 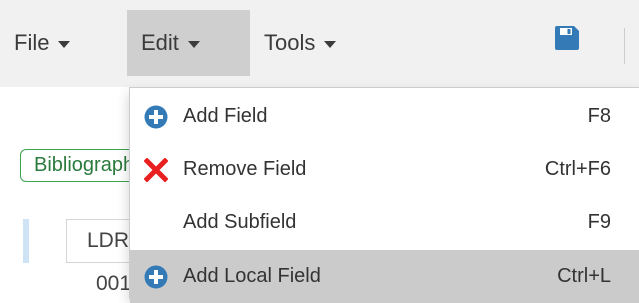 What do you see at coordinates (156, 170) in the screenshot?
I see `red-x-icon` at bounding box center [156, 170].